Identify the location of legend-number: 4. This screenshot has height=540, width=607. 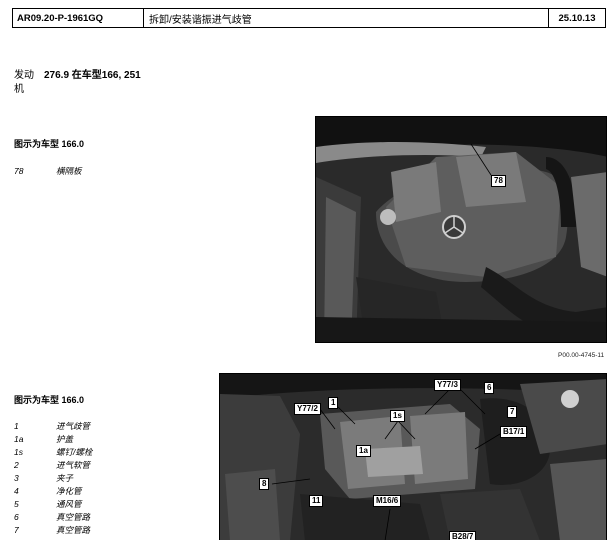
(16, 491).